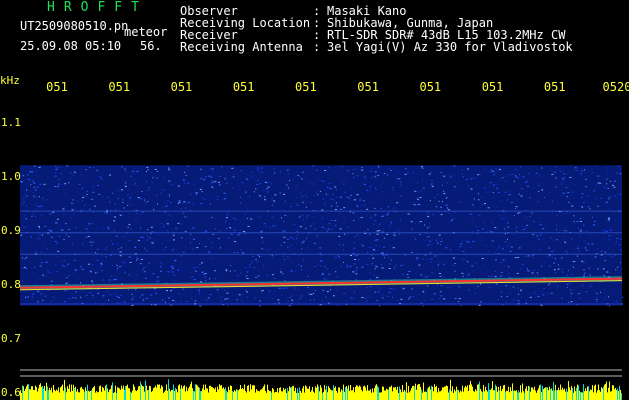  What do you see at coordinates (11, 392) in the screenshot?
I see `y-tick-label: 0.6` at bounding box center [11, 392].